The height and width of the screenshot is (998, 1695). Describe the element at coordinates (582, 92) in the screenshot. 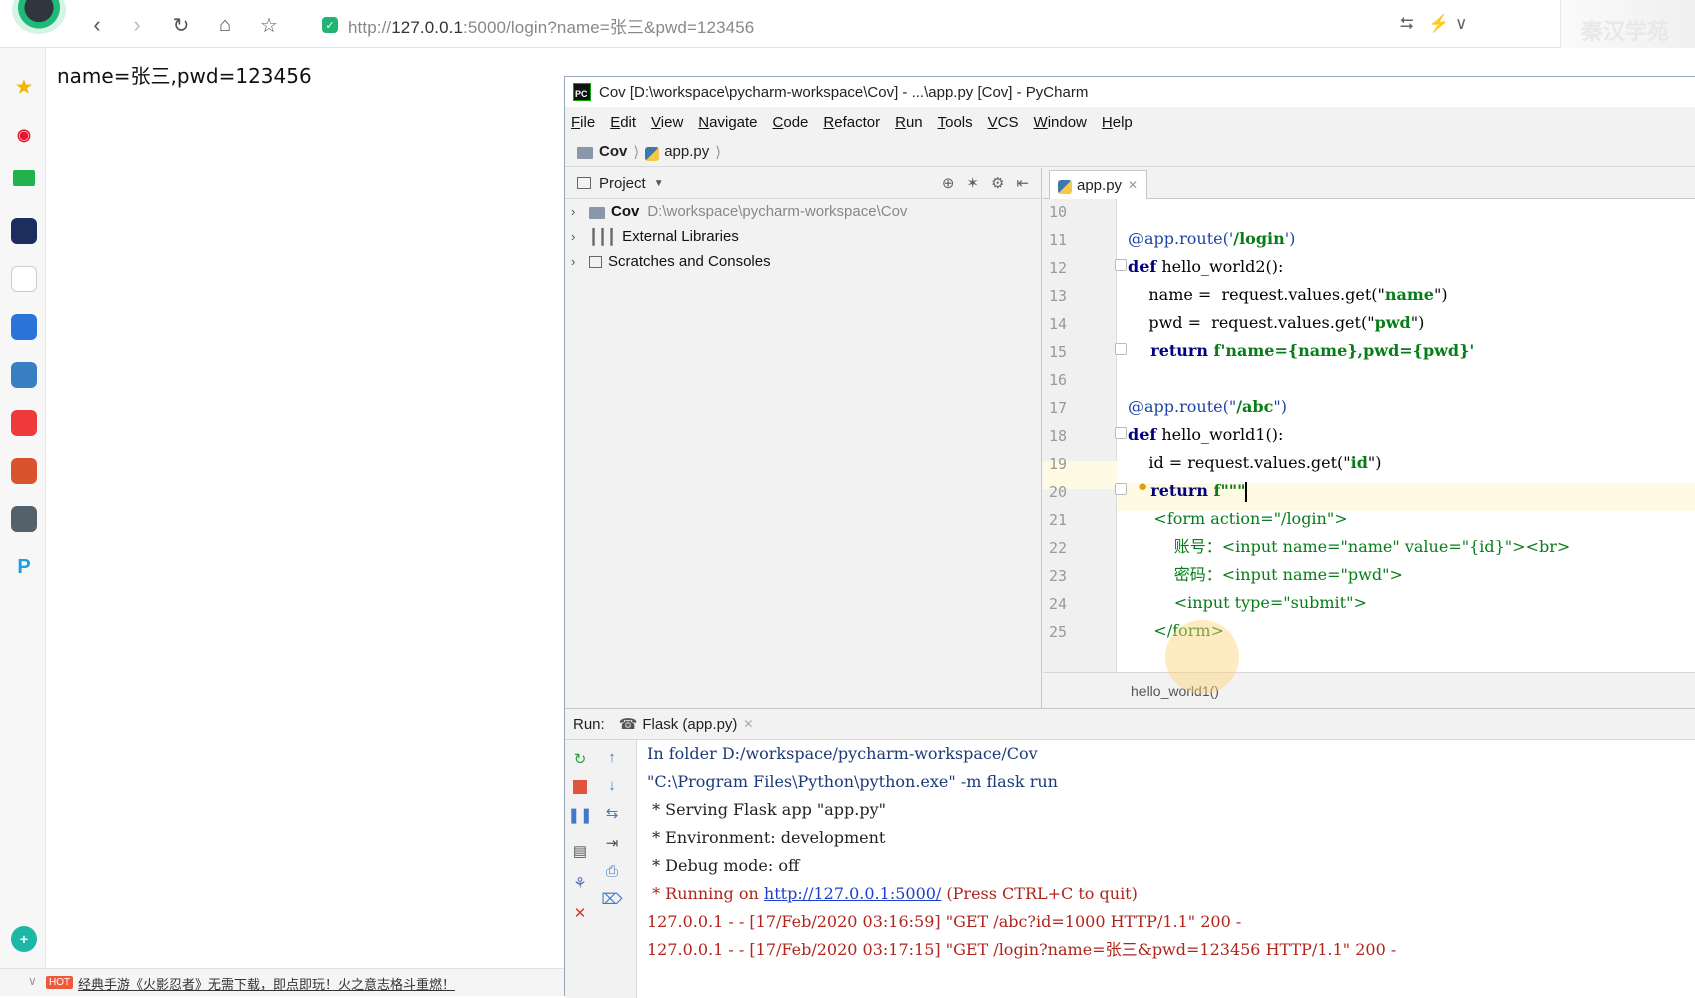

I see `pycharm-logo-icon: PC` at that location.